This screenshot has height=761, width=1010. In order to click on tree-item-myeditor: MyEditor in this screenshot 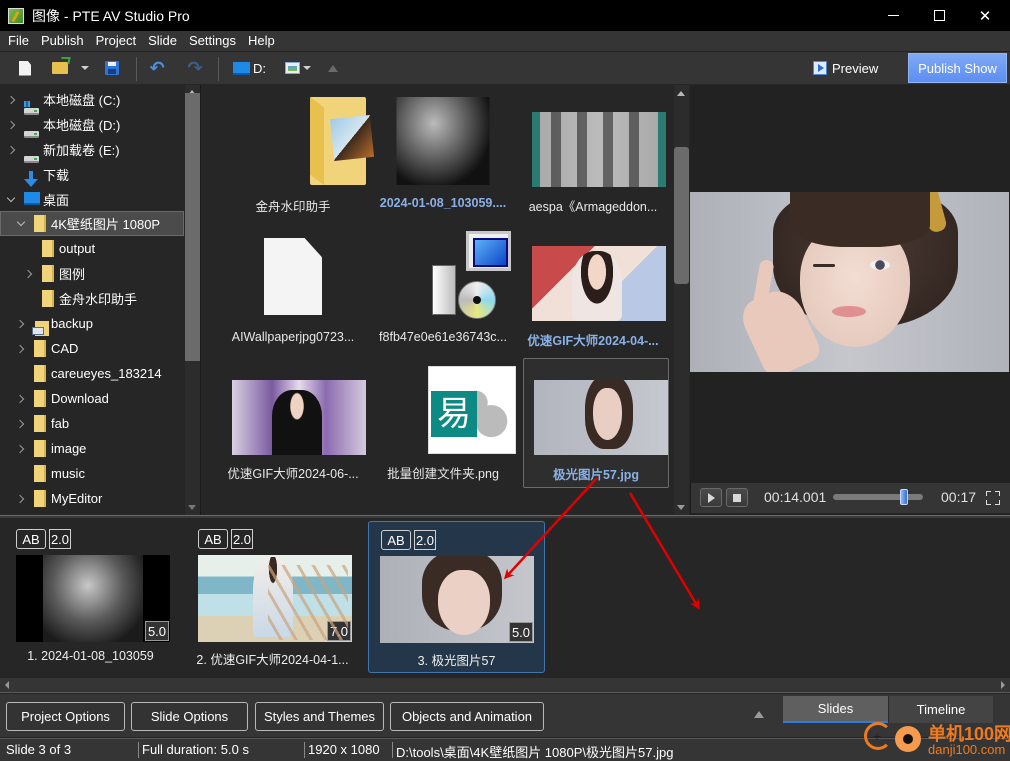, I will do `click(92, 498)`.